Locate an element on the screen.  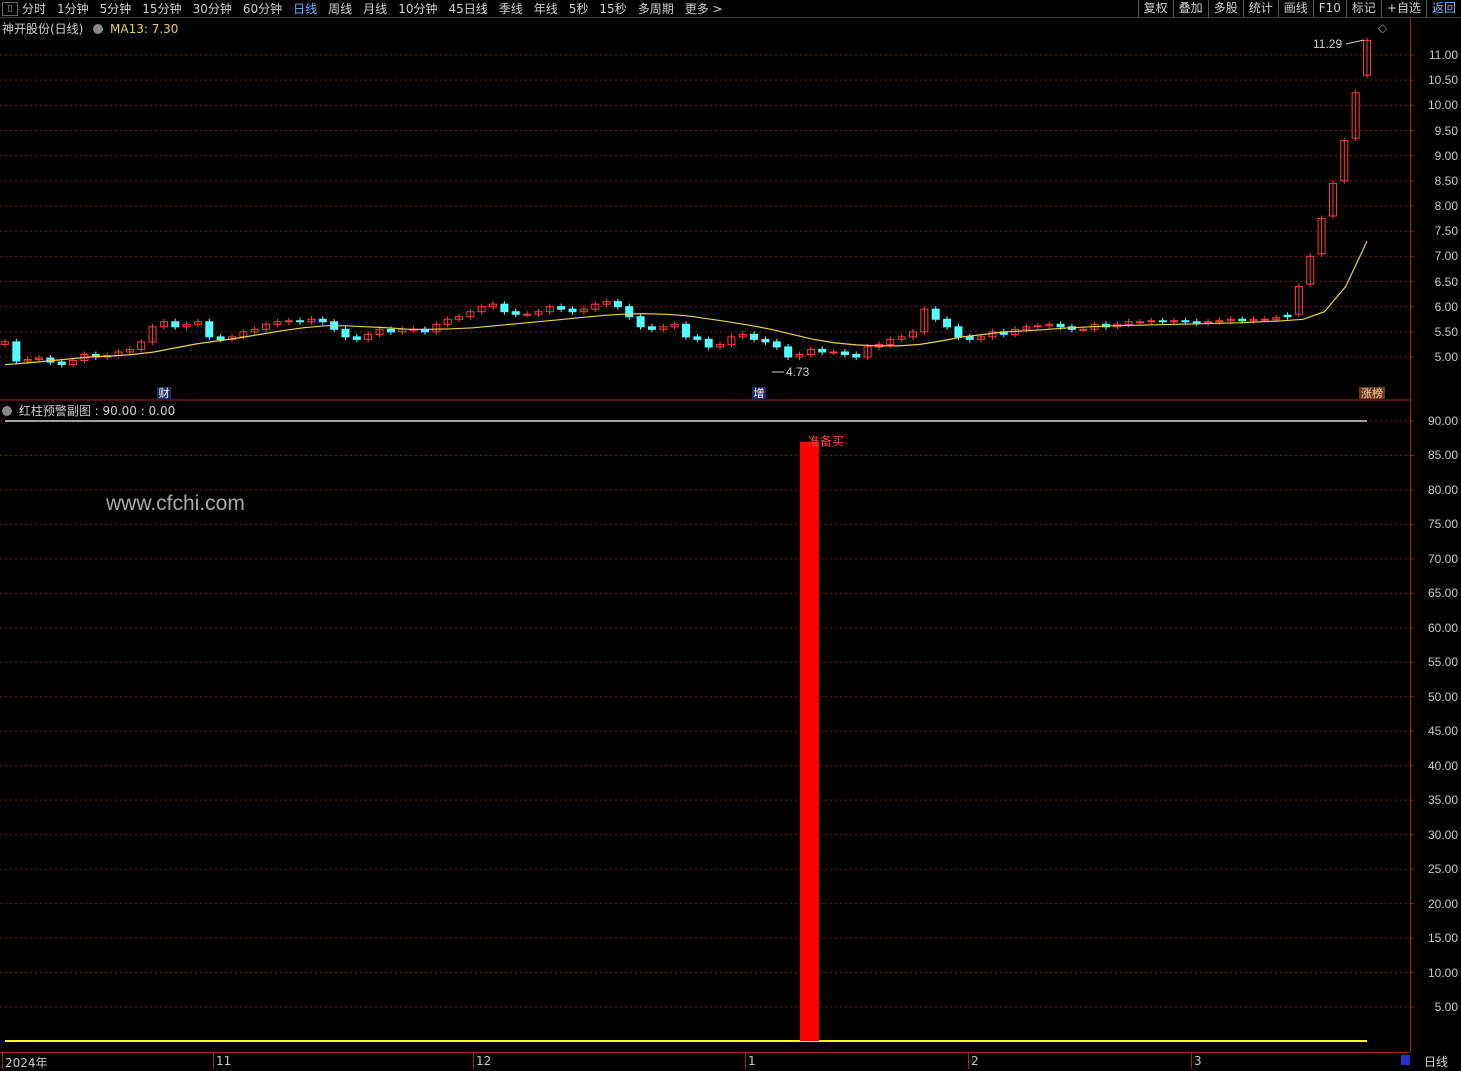
sub-tick-label: 85.00 is located at coordinates (1442, 455).